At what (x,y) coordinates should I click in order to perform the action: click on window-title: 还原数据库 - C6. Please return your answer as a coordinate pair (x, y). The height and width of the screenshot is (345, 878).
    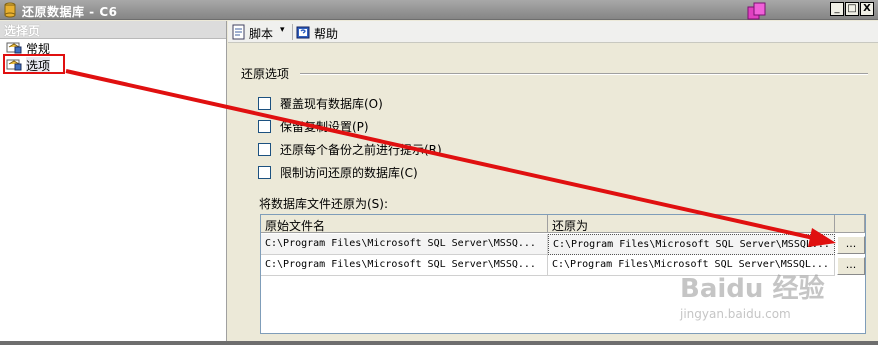
    Looking at the image, I should click on (70, 12).